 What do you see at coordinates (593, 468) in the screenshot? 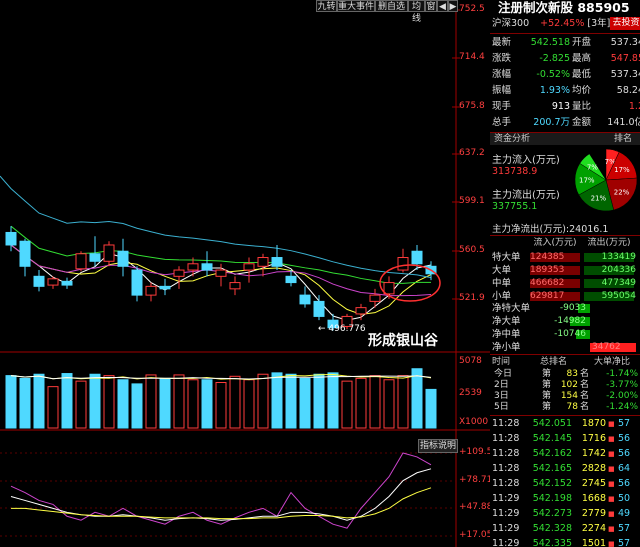
I see `tick-volume: 2828` at bounding box center [593, 468].